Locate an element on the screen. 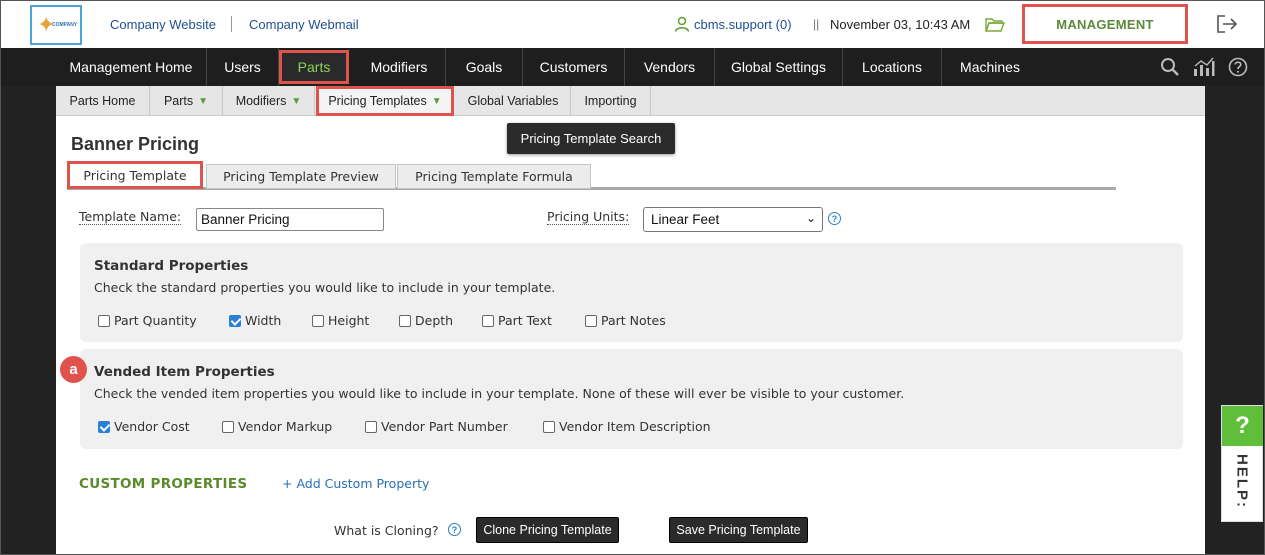 The image size is (1265, 555). checkbox-part-text: Part Text is located at coordinates (517, 320).